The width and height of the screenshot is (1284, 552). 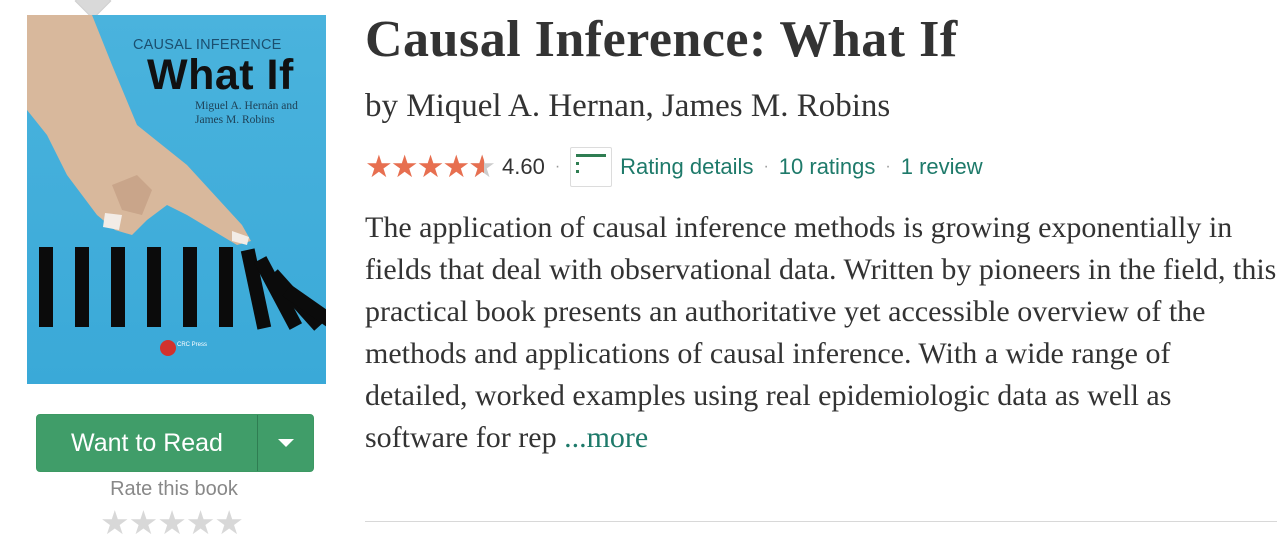 What do you see at coordinates (525, 106) in the screenshot?
I see `author-link: Miquel A. Hernan` at bounding box center [525, 106].